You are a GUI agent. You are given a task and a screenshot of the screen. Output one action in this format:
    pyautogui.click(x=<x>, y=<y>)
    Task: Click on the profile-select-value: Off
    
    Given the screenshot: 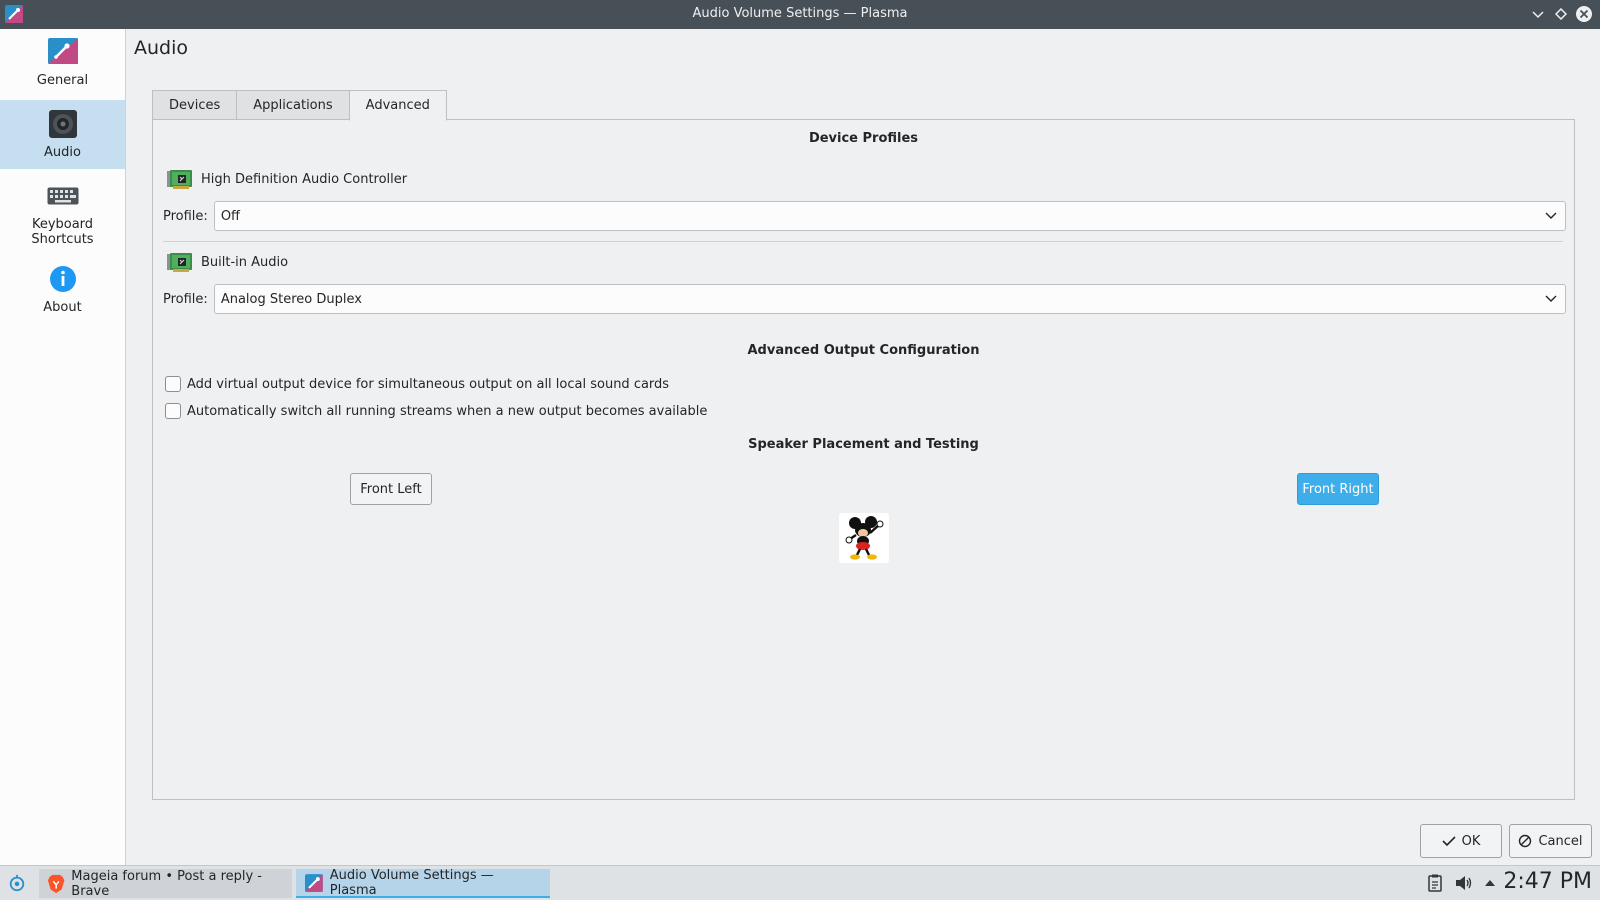 What is the action you would take?
    pyautogui.click(x=230, y=216)
    